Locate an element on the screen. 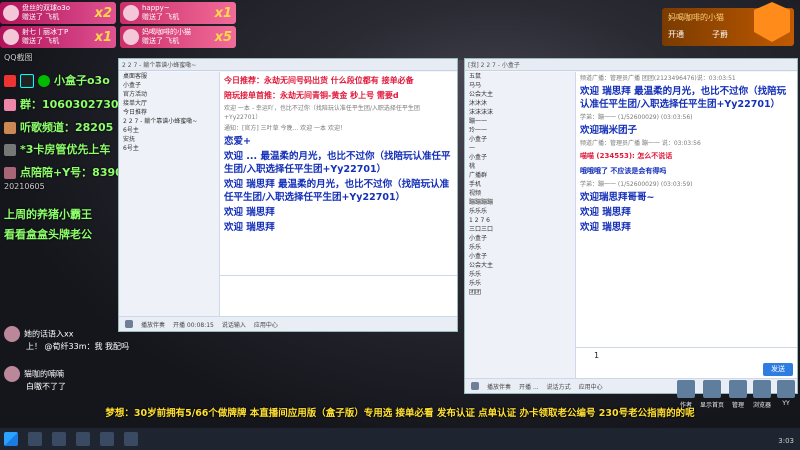  room-text: *3卡房管优先上车 is located at coordinates (65, 149).